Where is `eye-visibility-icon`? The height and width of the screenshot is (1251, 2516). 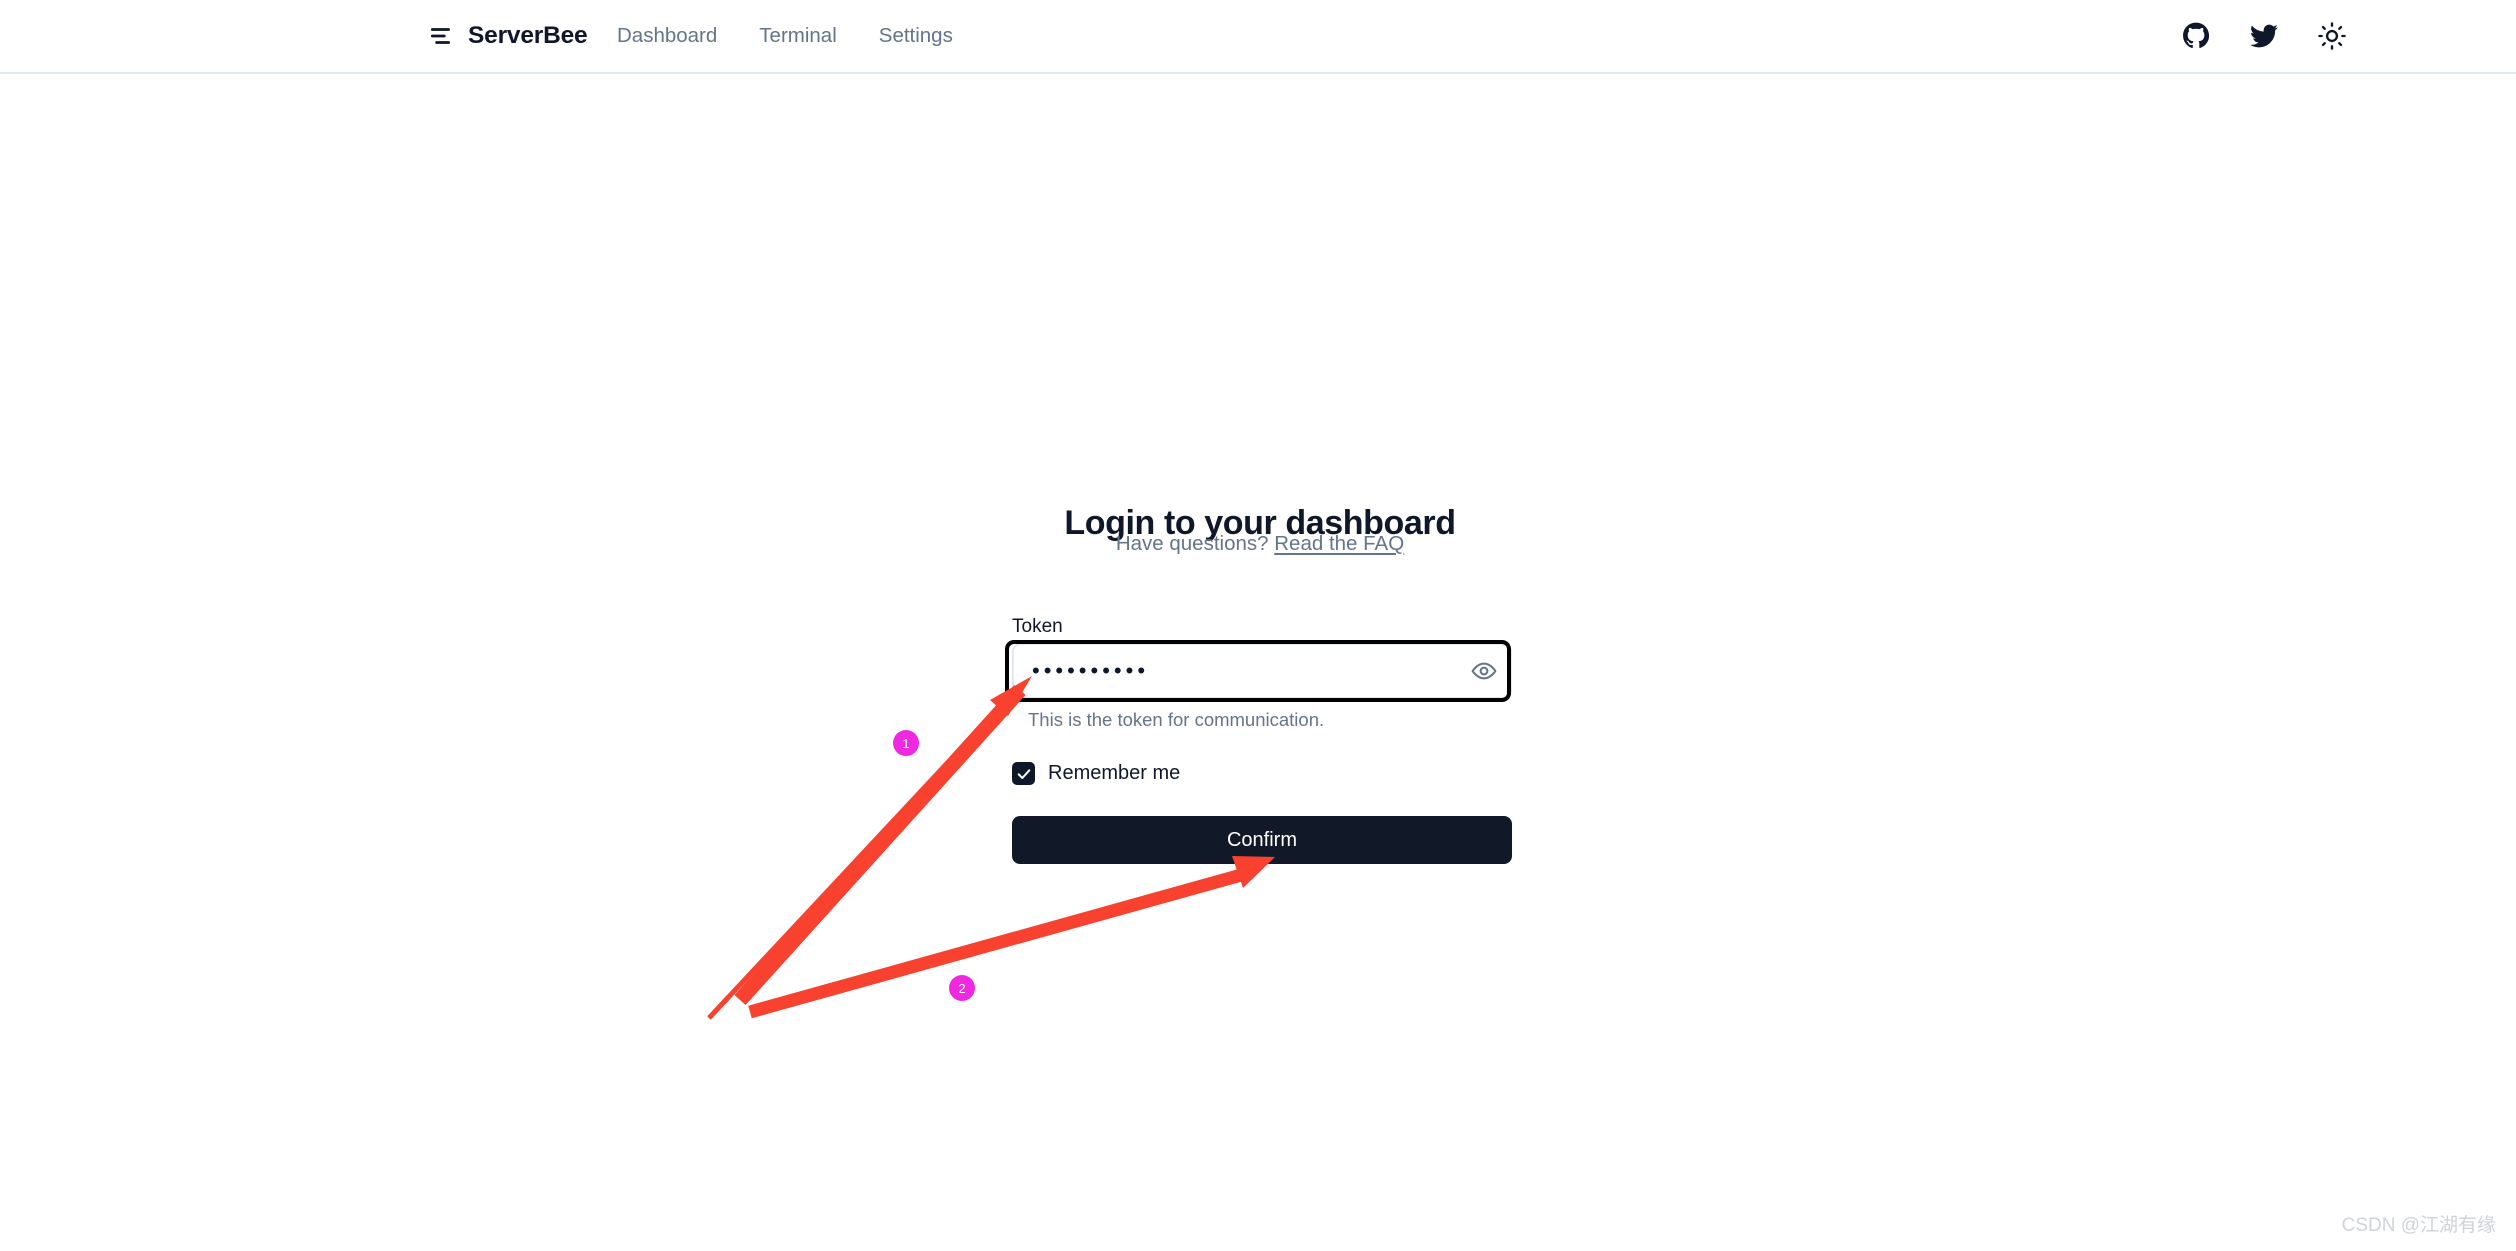 eye-visibility-icon is located at coordinates (1484, 671).